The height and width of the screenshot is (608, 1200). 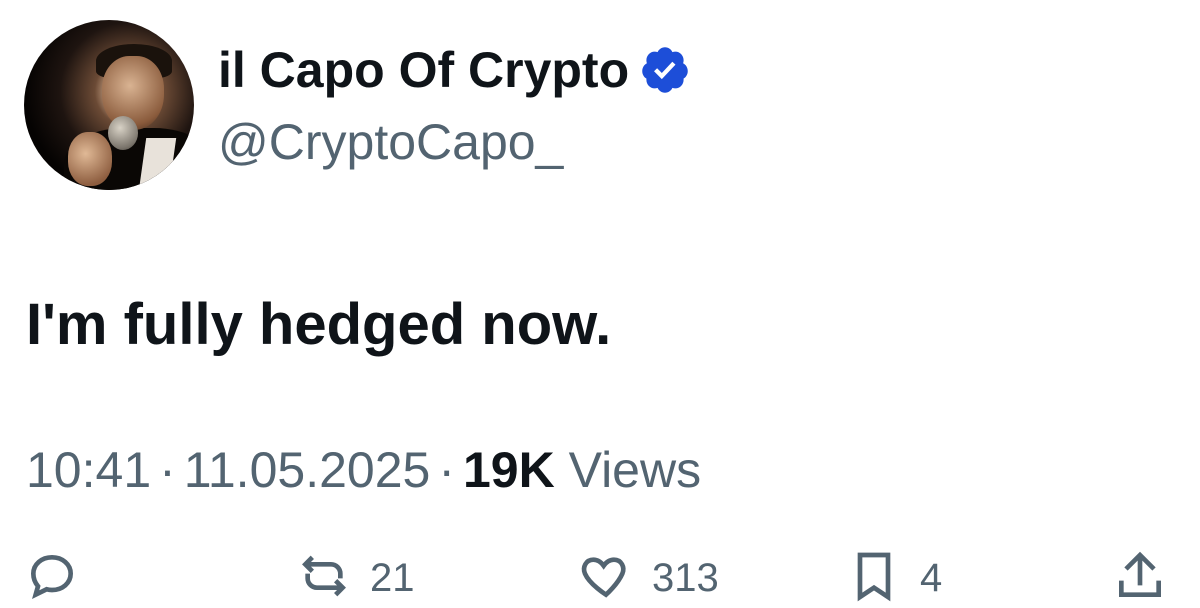 I want to click on like-count: 313, so click(x=685, y=578).